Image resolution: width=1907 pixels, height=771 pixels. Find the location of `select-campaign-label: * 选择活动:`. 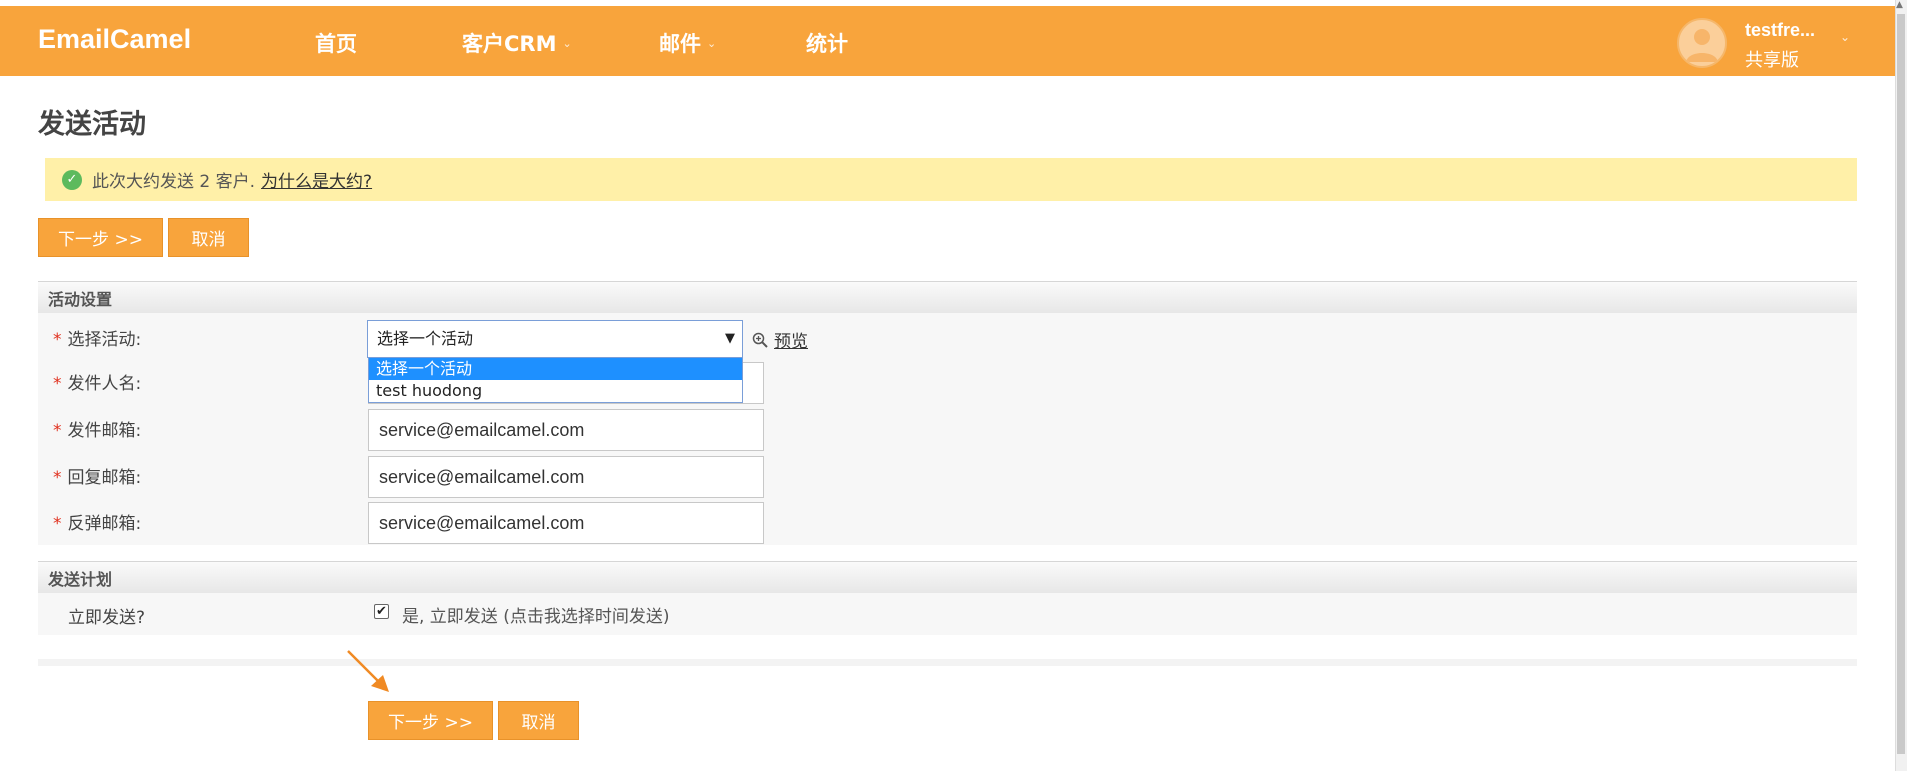

select-campaign-label: * 选择活动: is located at coordinates (97, 337).